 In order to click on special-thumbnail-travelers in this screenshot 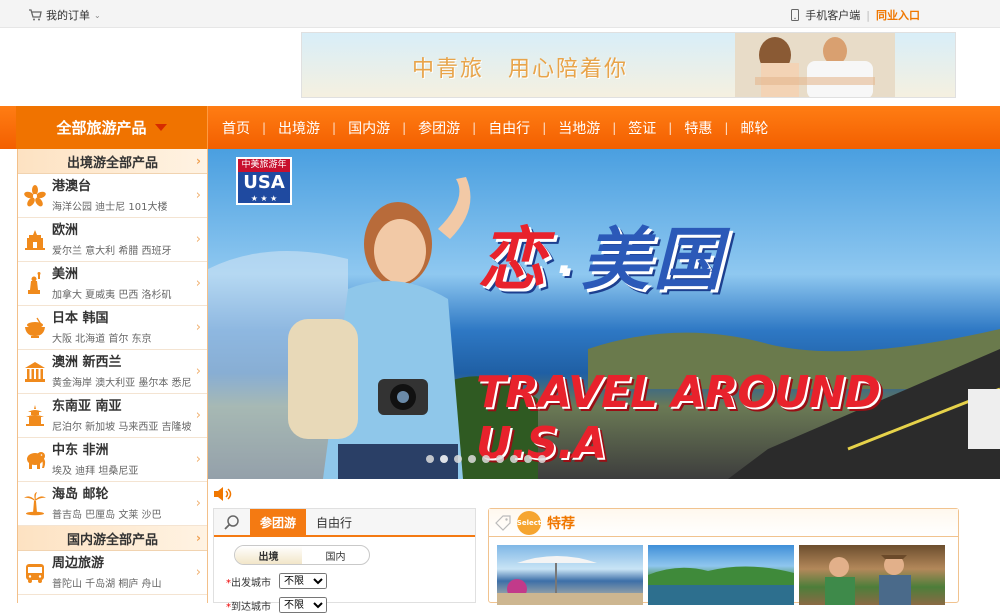, I will do `click(872, 575)`.